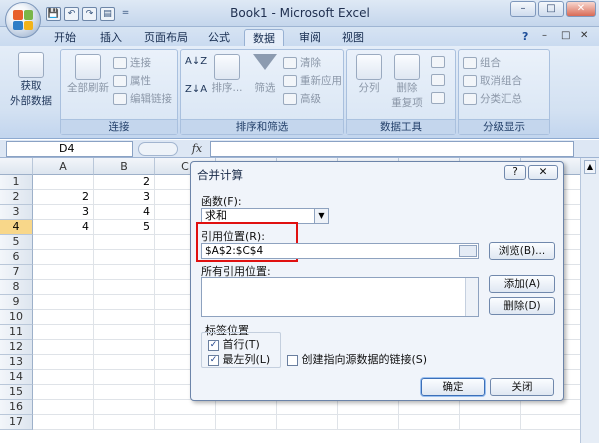 This screenshot has width=599, height=443. Describe the element at coordinates (124, 272) in the screenshot. I see `cell-b7` at that location.